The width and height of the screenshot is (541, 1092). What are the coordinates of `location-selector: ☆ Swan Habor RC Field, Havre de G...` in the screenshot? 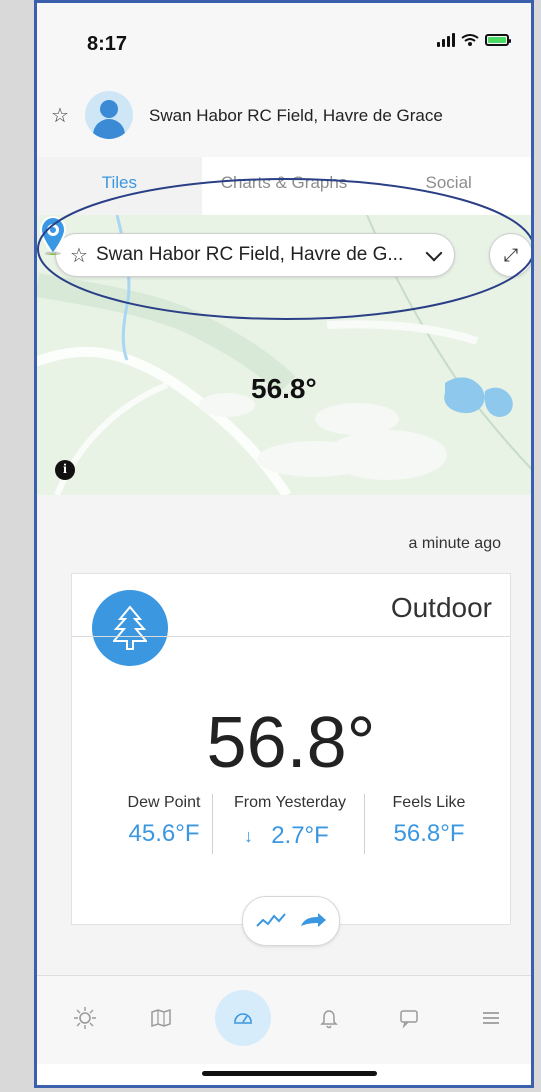 It's located at (255, 255).